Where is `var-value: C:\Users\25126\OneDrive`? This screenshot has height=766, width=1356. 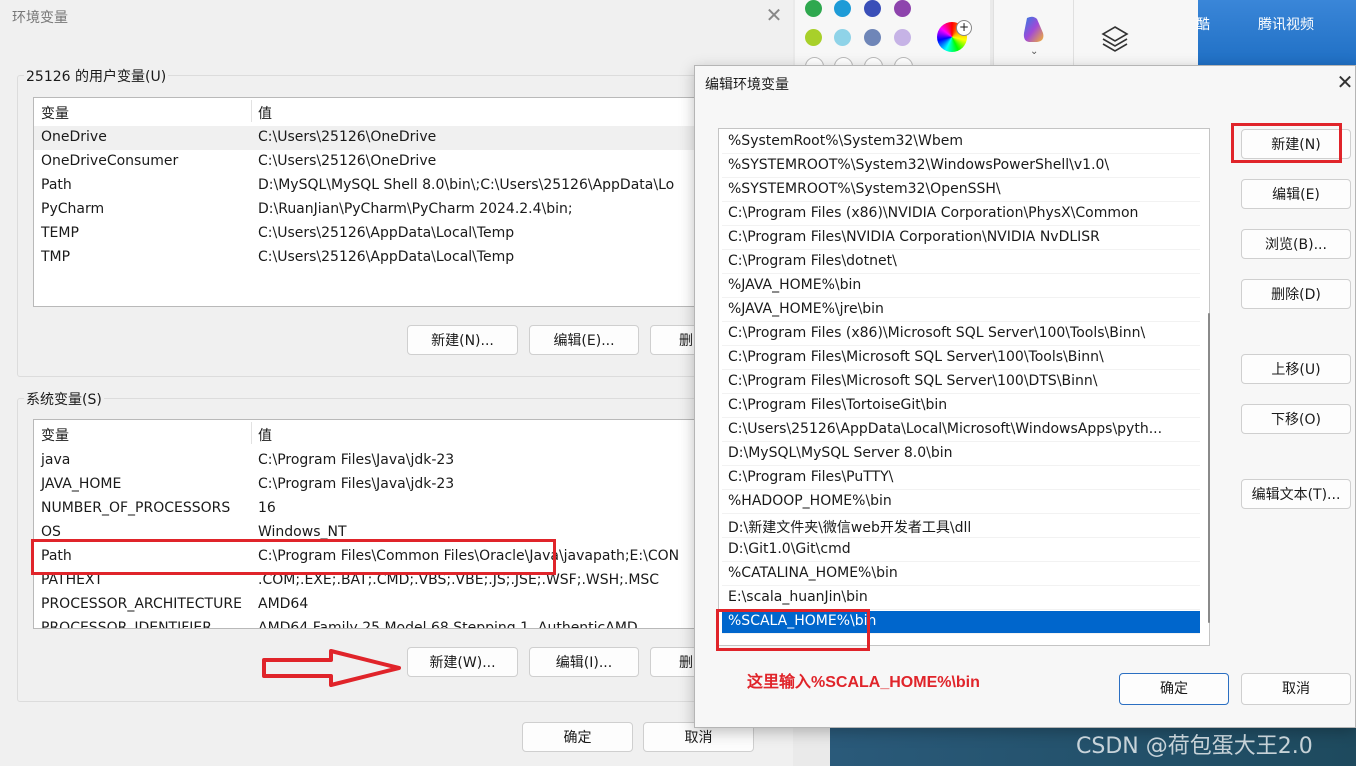
var-value: C:\Users\25126\OneDrive is located at coordinates (347, 161).